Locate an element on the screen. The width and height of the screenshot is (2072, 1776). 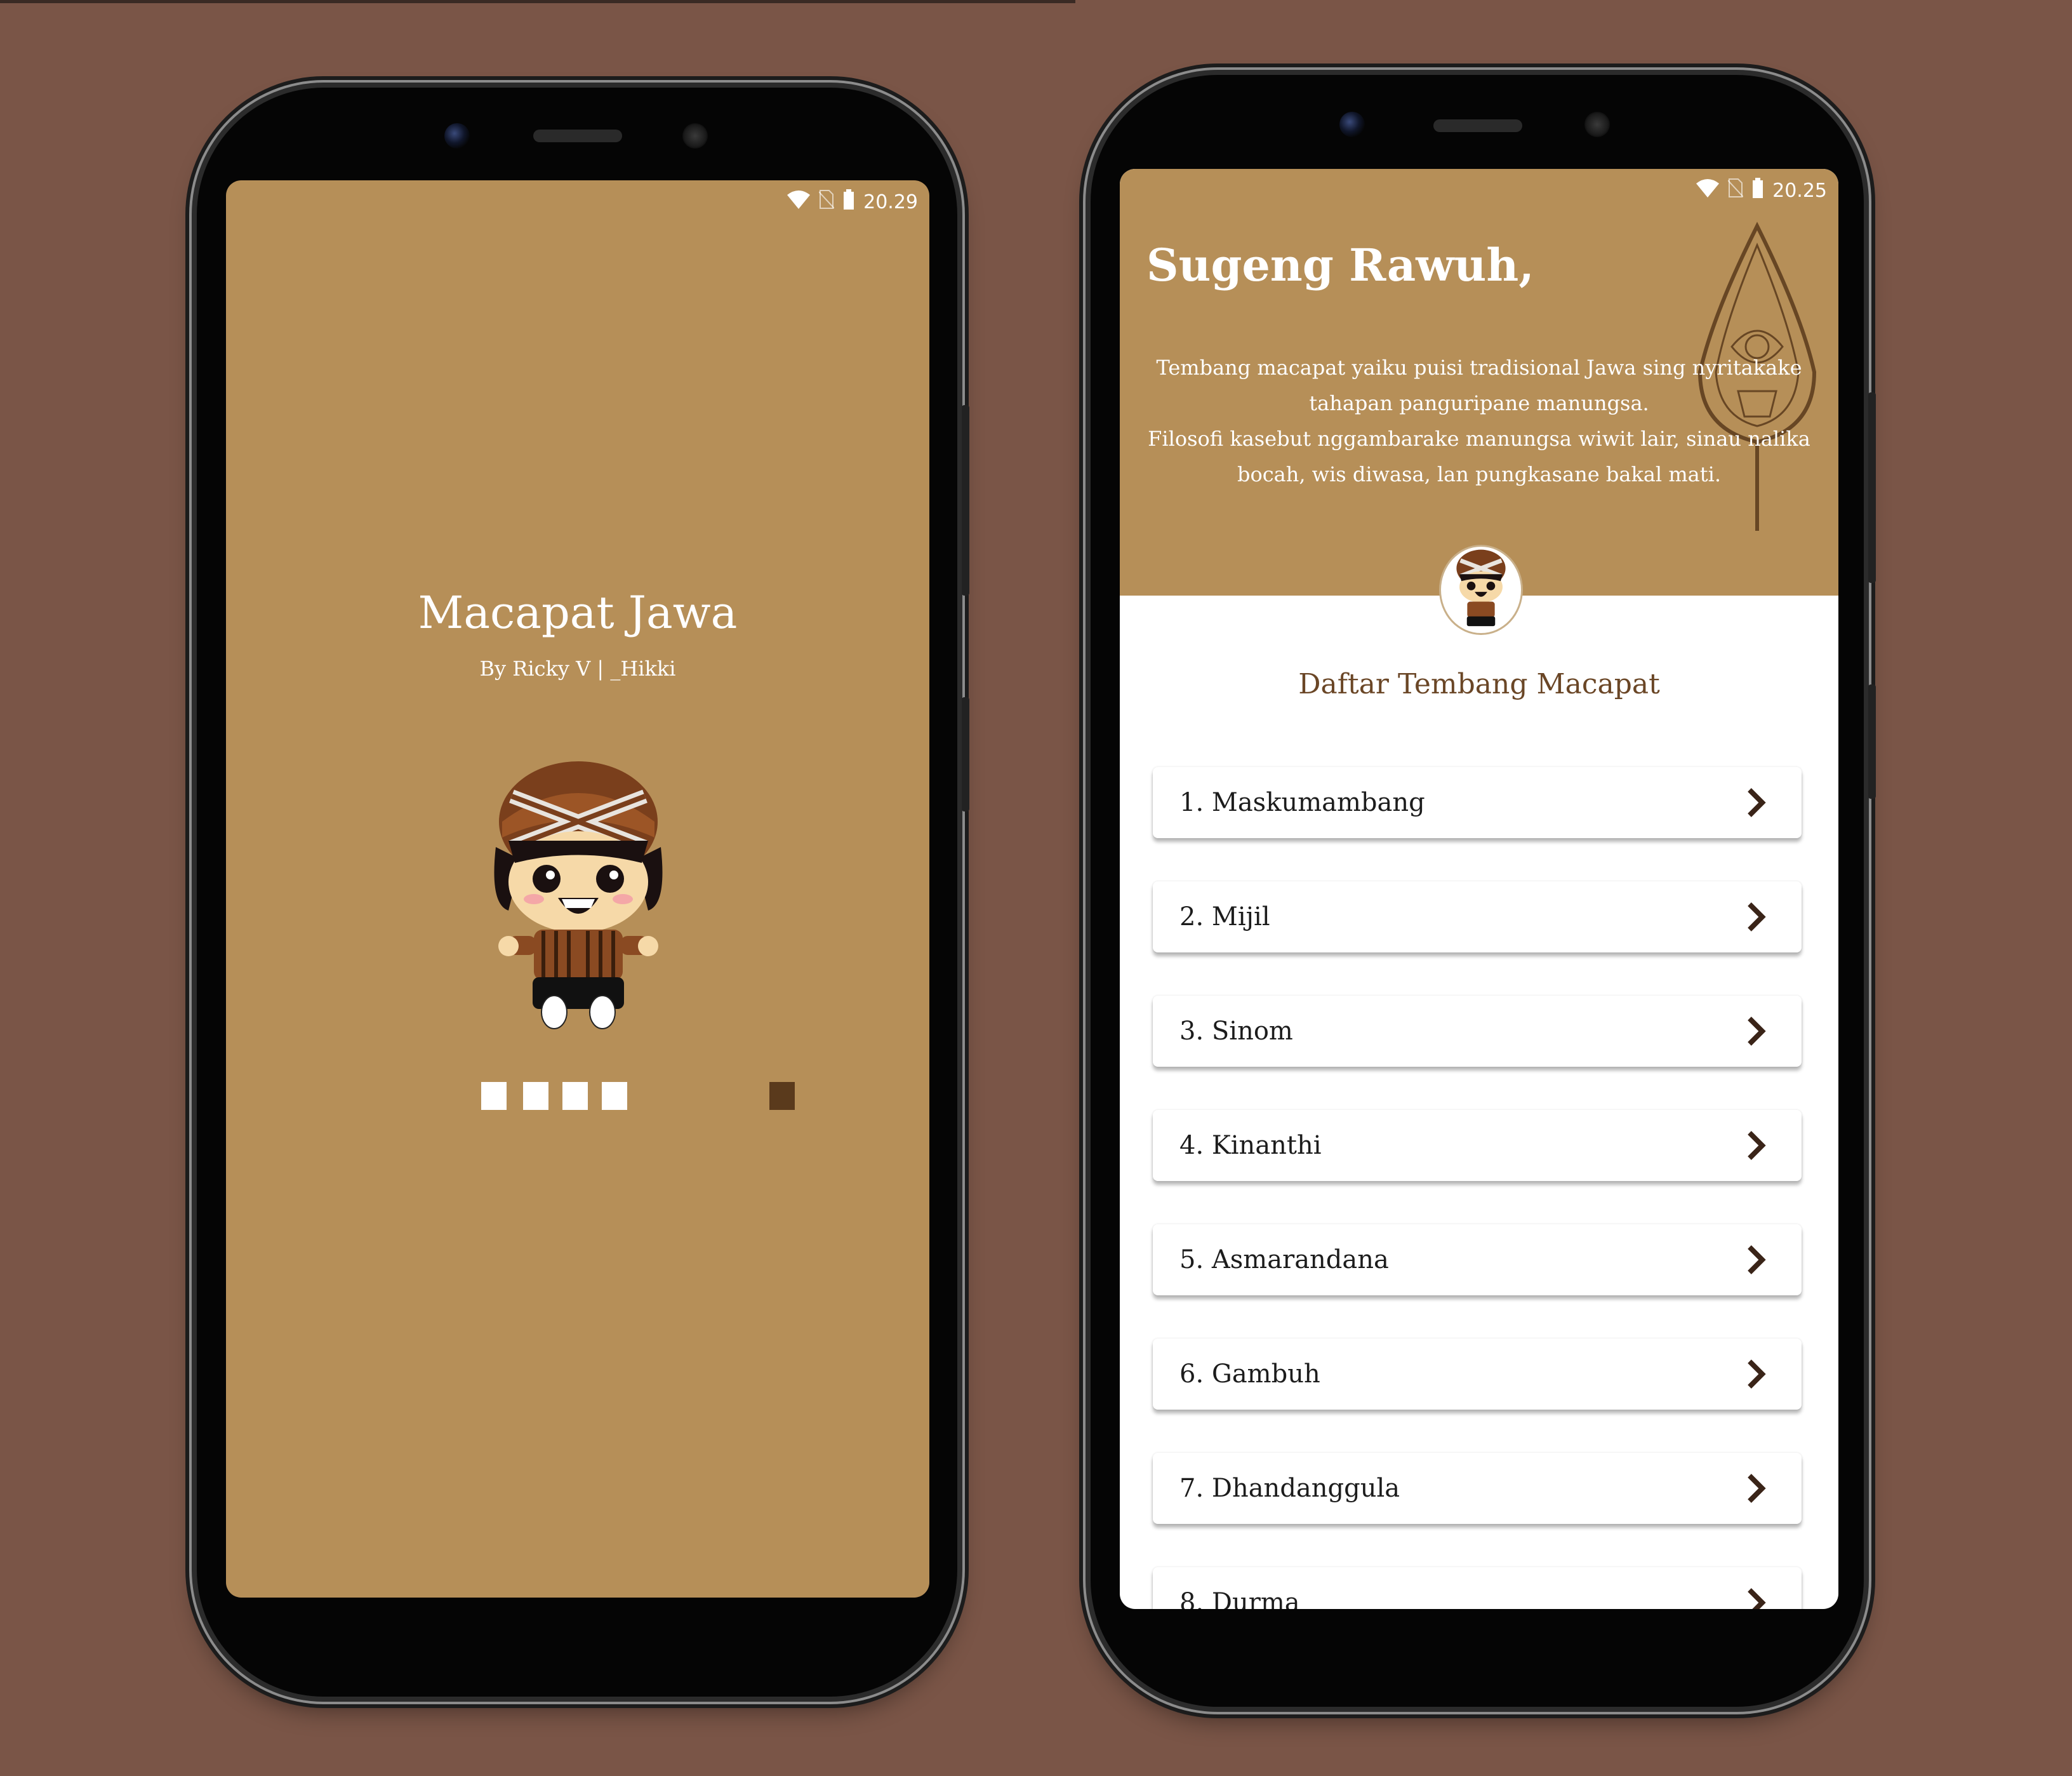
list-item-label: 7. Dhandanggula is located at coordinates (1289, 1488).